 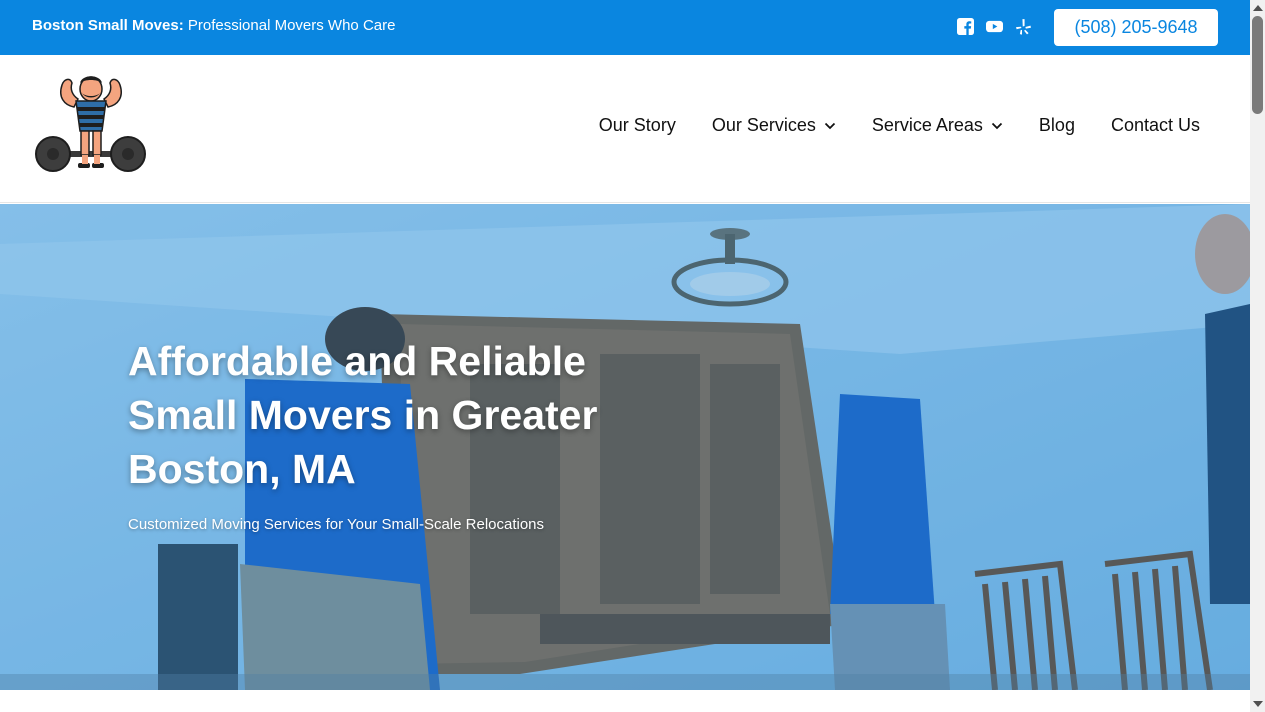 I want to click on nav-service-areas: Service Areas, so click(x=937, y=125).